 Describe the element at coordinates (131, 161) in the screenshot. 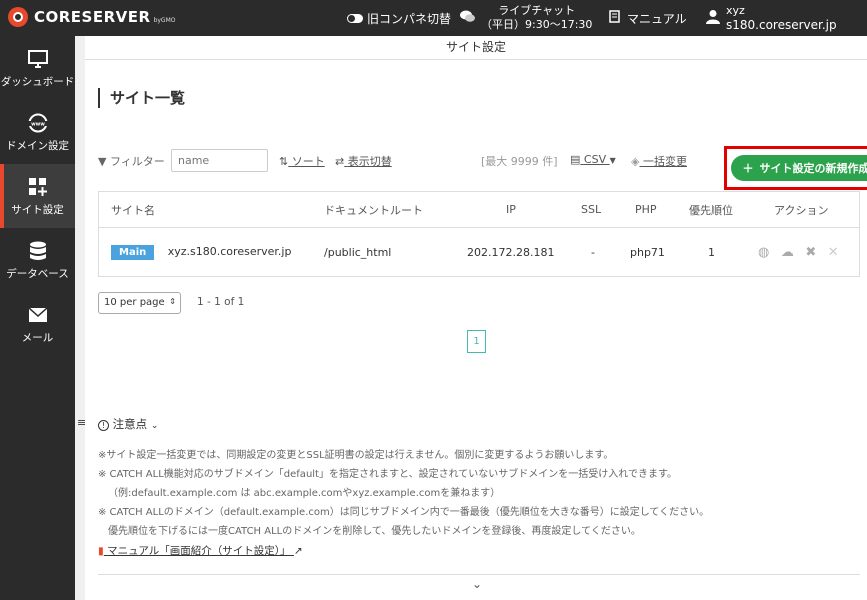

I see `filter-label: ▼ フィルター` at that location.